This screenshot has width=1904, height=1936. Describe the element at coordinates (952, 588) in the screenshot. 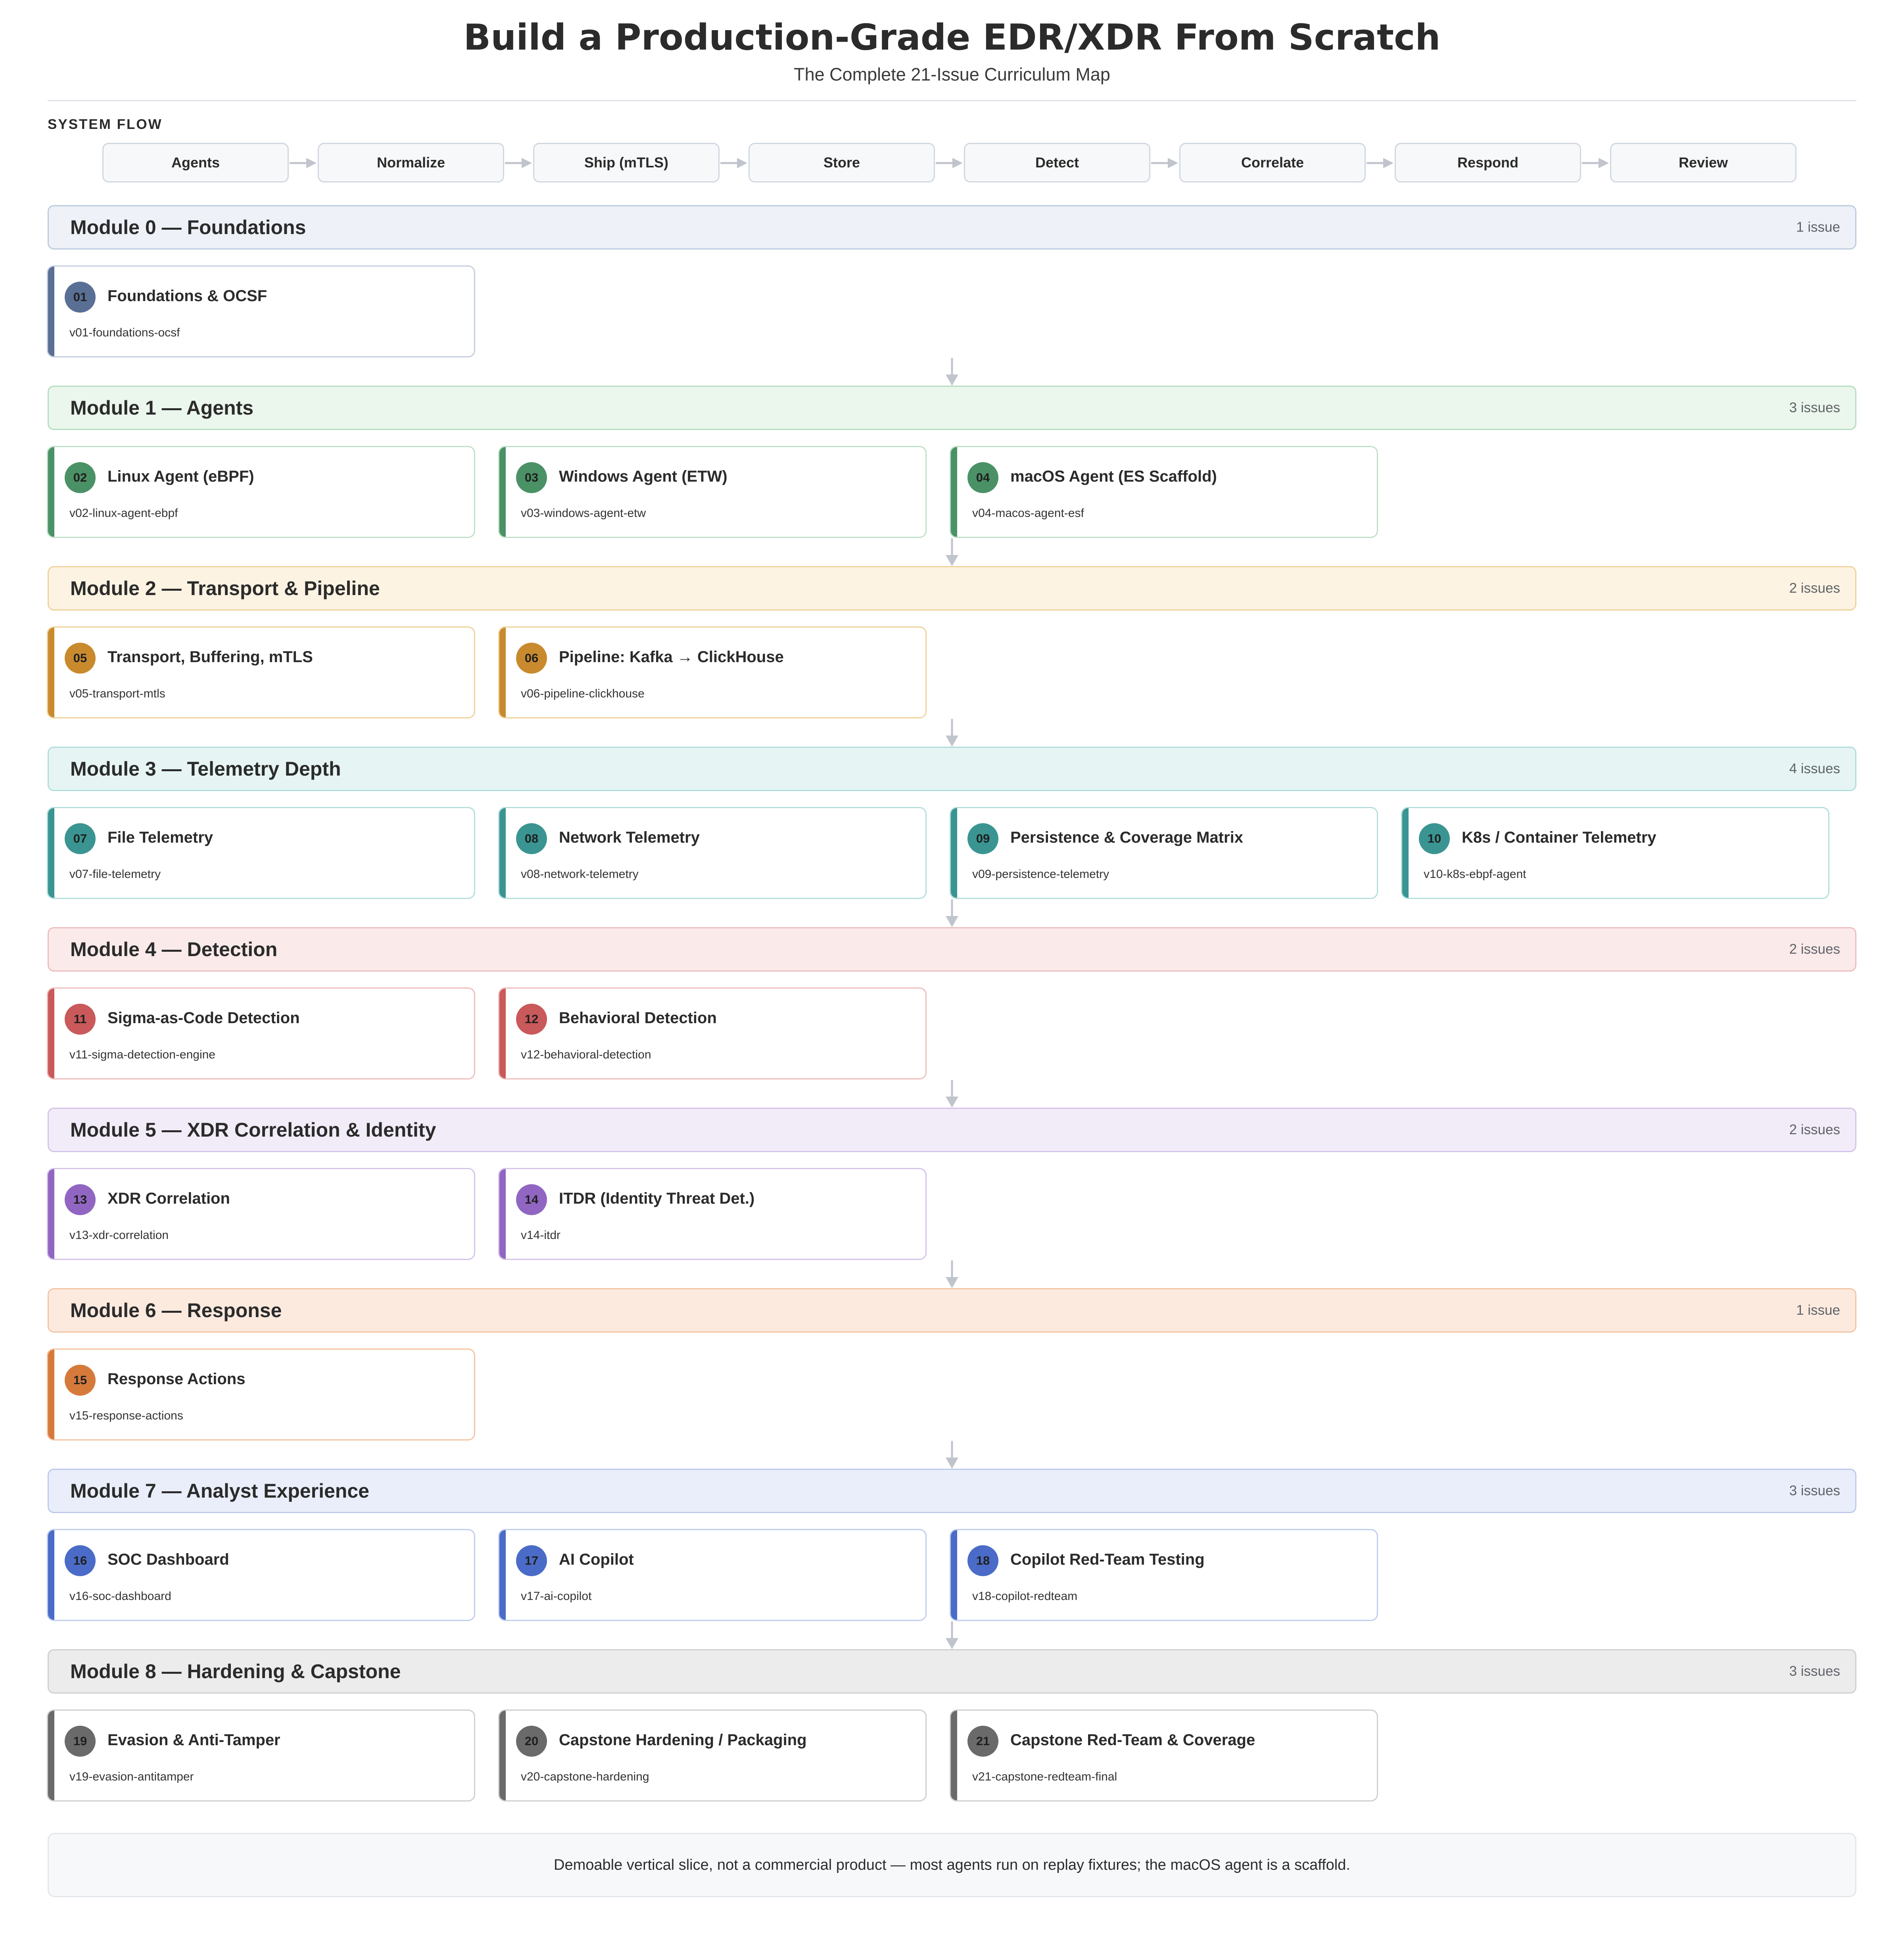

I see `module-header: Module 2 — Transport & Pipeline 2 issues` at that location.